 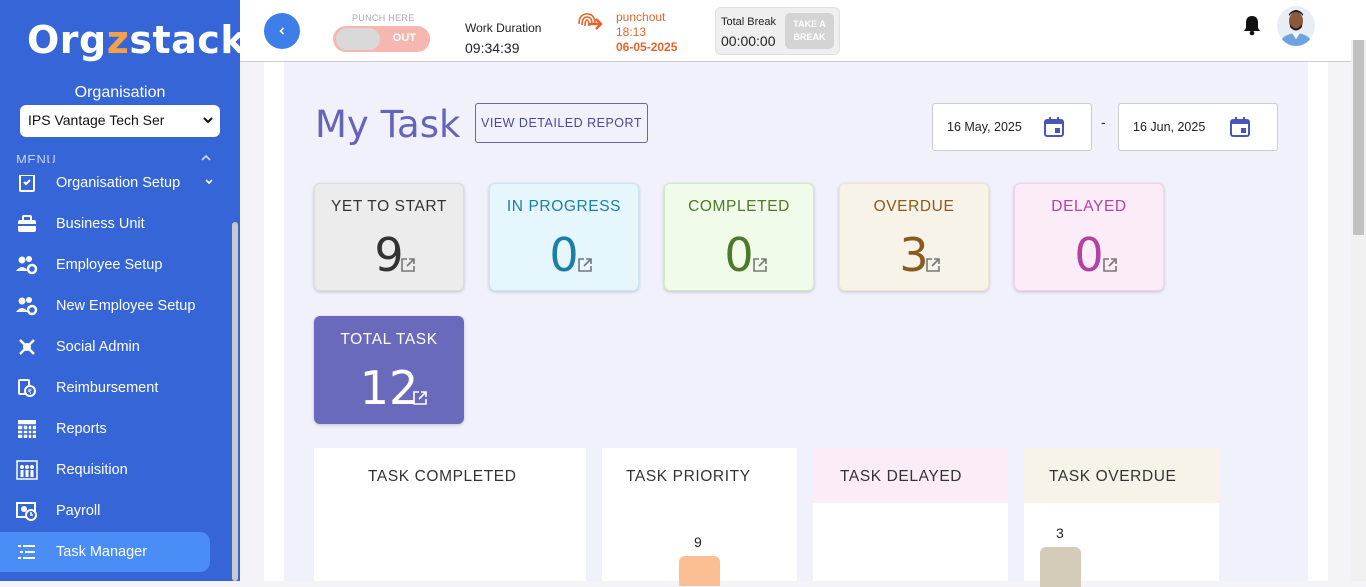 What do you see at coordinates (698, 542) in the screenshot?
I see `bar-value-label: 9` at bounding box center [698, 542].